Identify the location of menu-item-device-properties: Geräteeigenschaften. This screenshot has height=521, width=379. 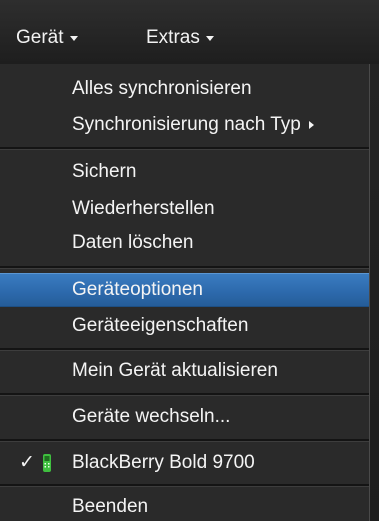
(184, 326).